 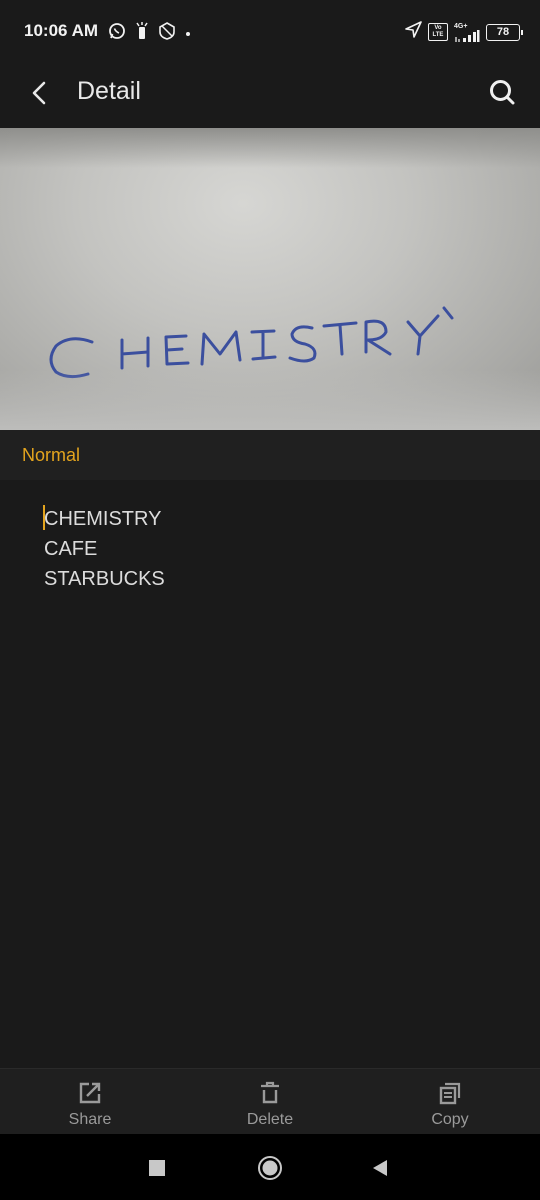 I want to click on tab-normal: Normal, so click(x=51, y=455).